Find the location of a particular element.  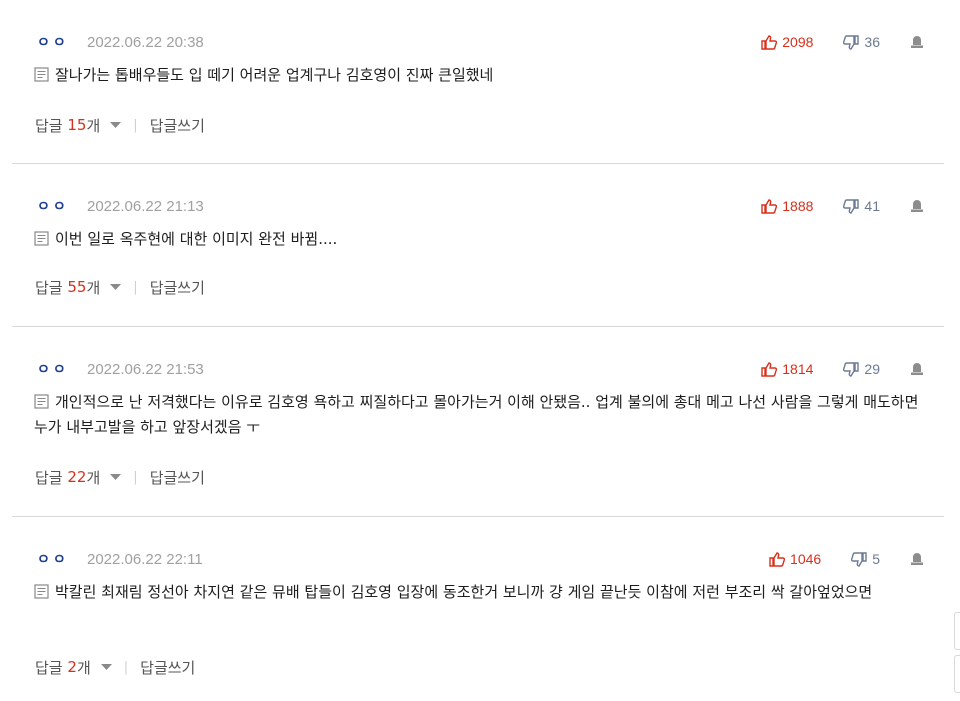

downvote-button: 29 is located at coordinates (861, 369).